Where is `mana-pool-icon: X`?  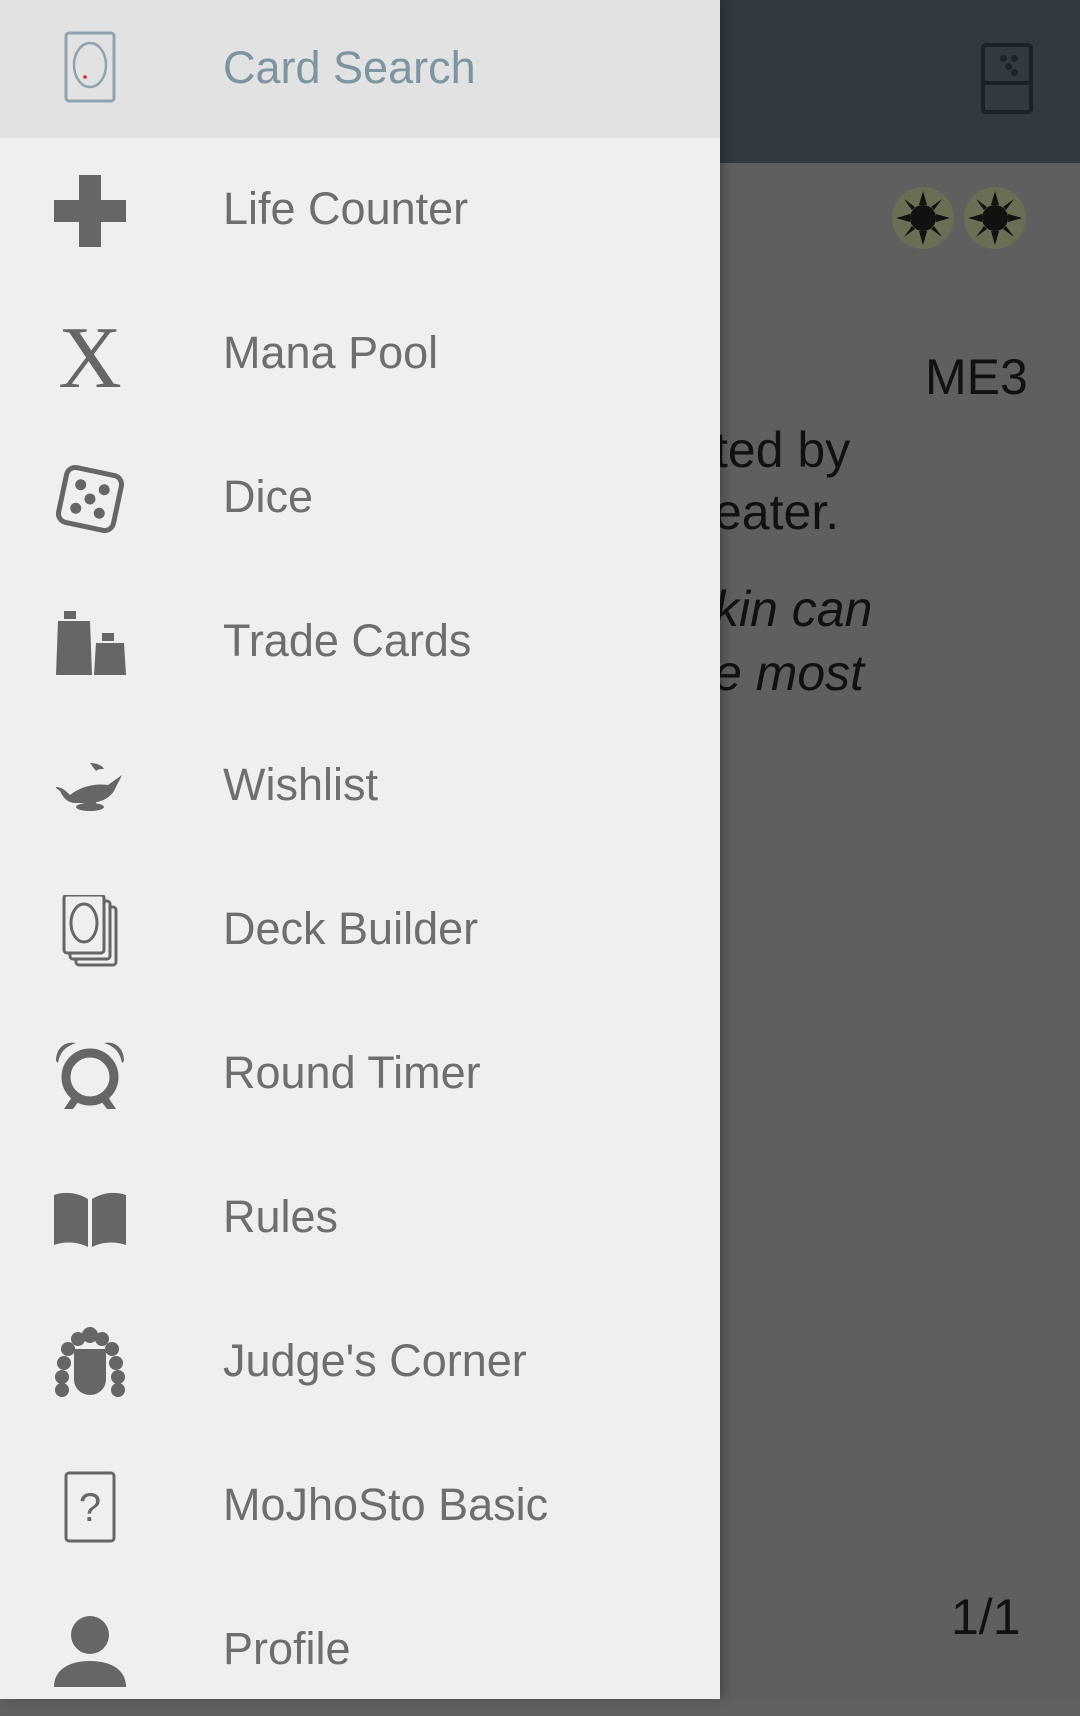 mana-pool-icon: X is located at coordinates (90, 355).